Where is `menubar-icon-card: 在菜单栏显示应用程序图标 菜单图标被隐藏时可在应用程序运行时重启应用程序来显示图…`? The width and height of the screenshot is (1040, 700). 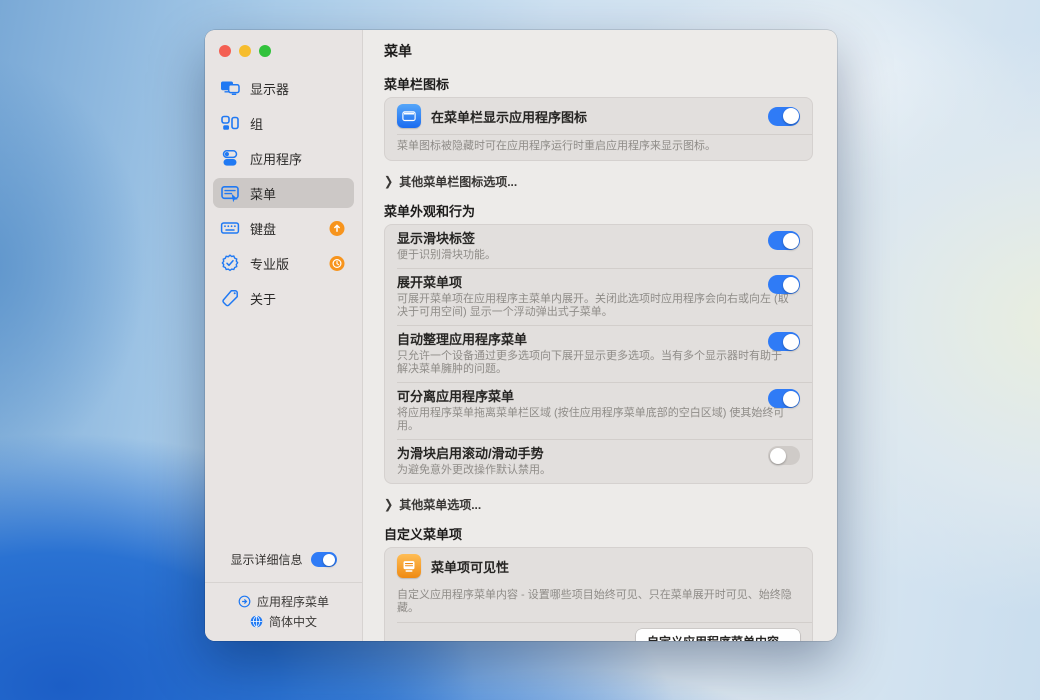 menubar-icon-card: 在菜单栏显示应用程序图标 菜单图标被隐藏时可在应用程序运行时重启应用程序来显示图… is located at coordinates (598, 129).